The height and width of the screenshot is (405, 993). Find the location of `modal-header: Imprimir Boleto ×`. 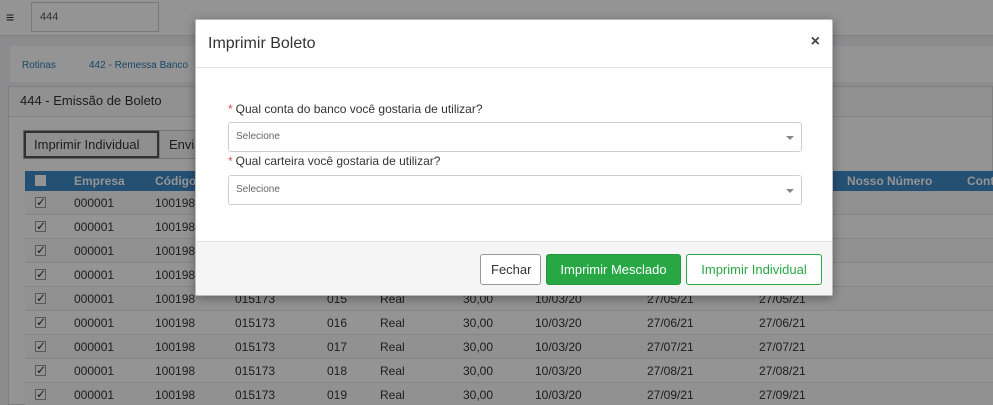

modal-header: Imprimir Boleto × is located at coordinates (514, 44).